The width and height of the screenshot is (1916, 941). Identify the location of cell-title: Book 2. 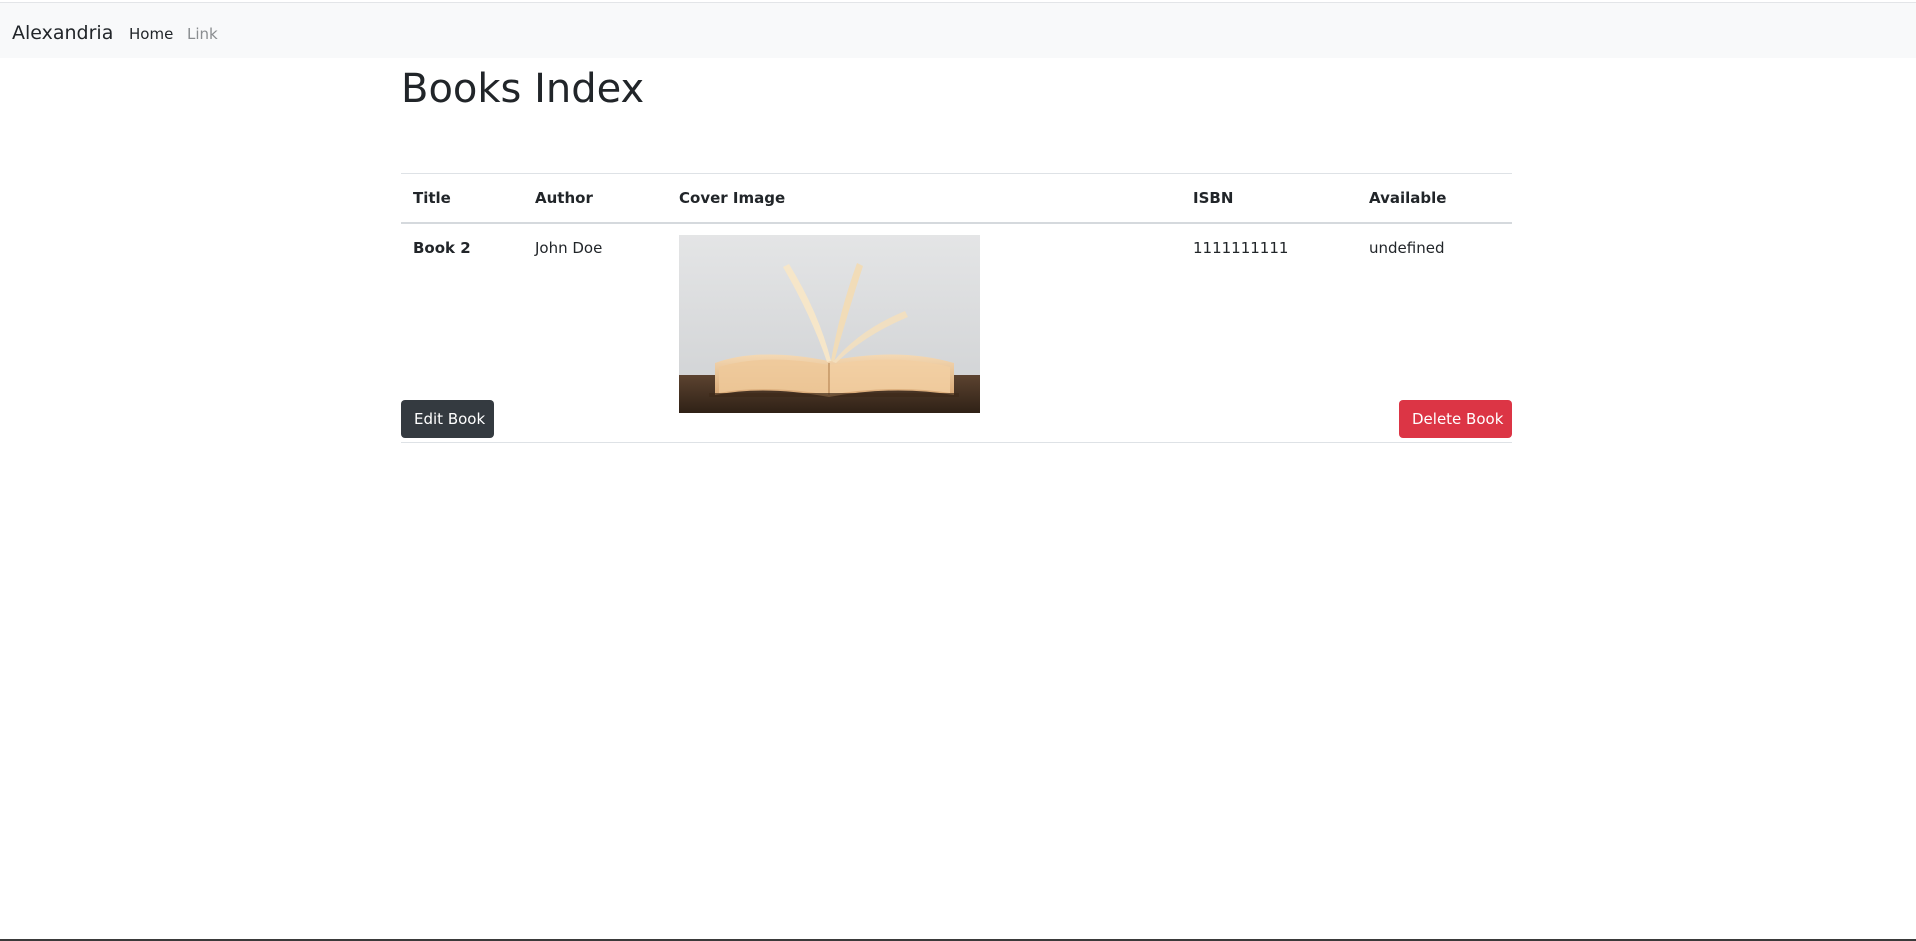
(442, 248).